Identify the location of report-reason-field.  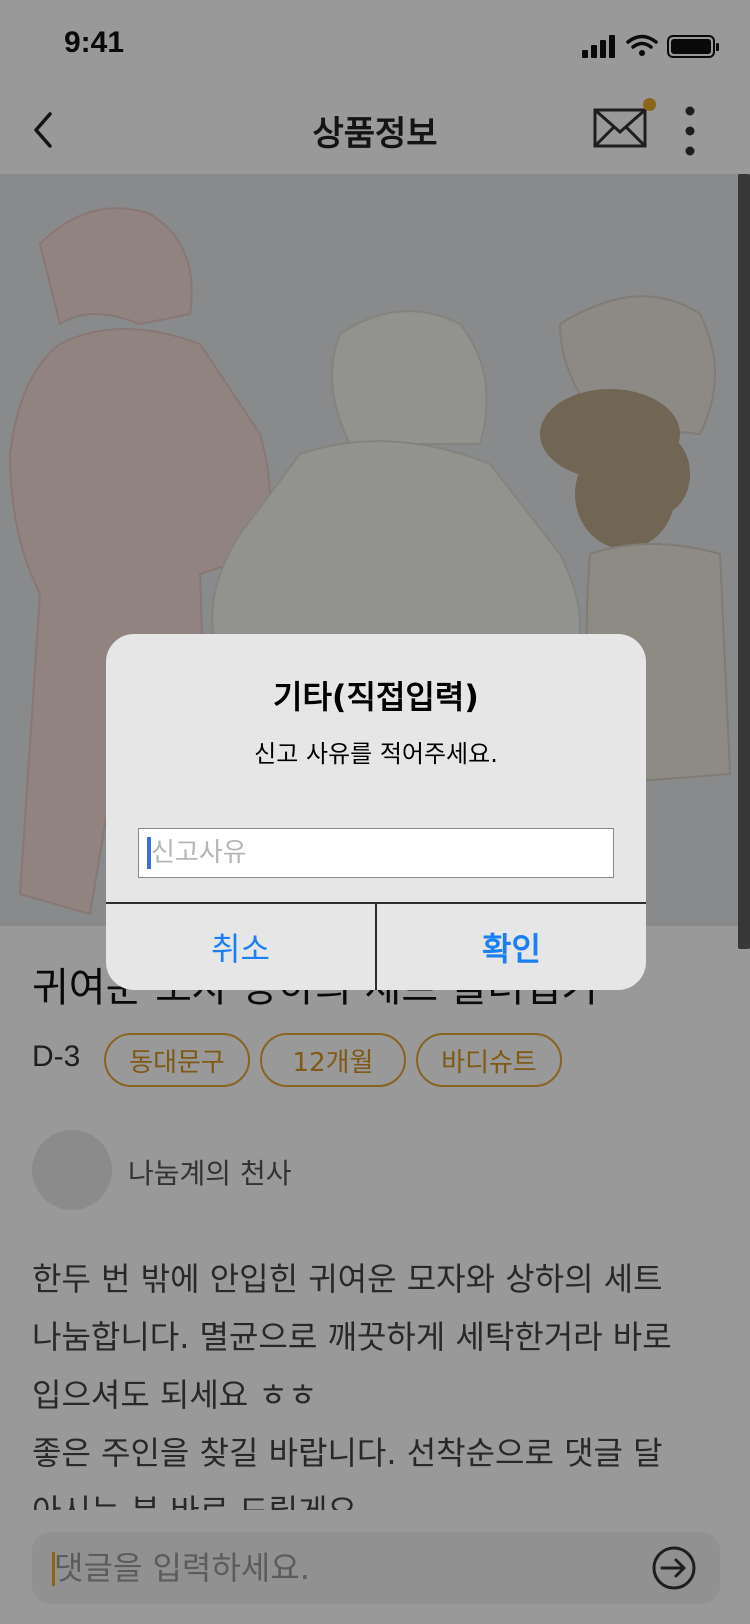
(376, 853).